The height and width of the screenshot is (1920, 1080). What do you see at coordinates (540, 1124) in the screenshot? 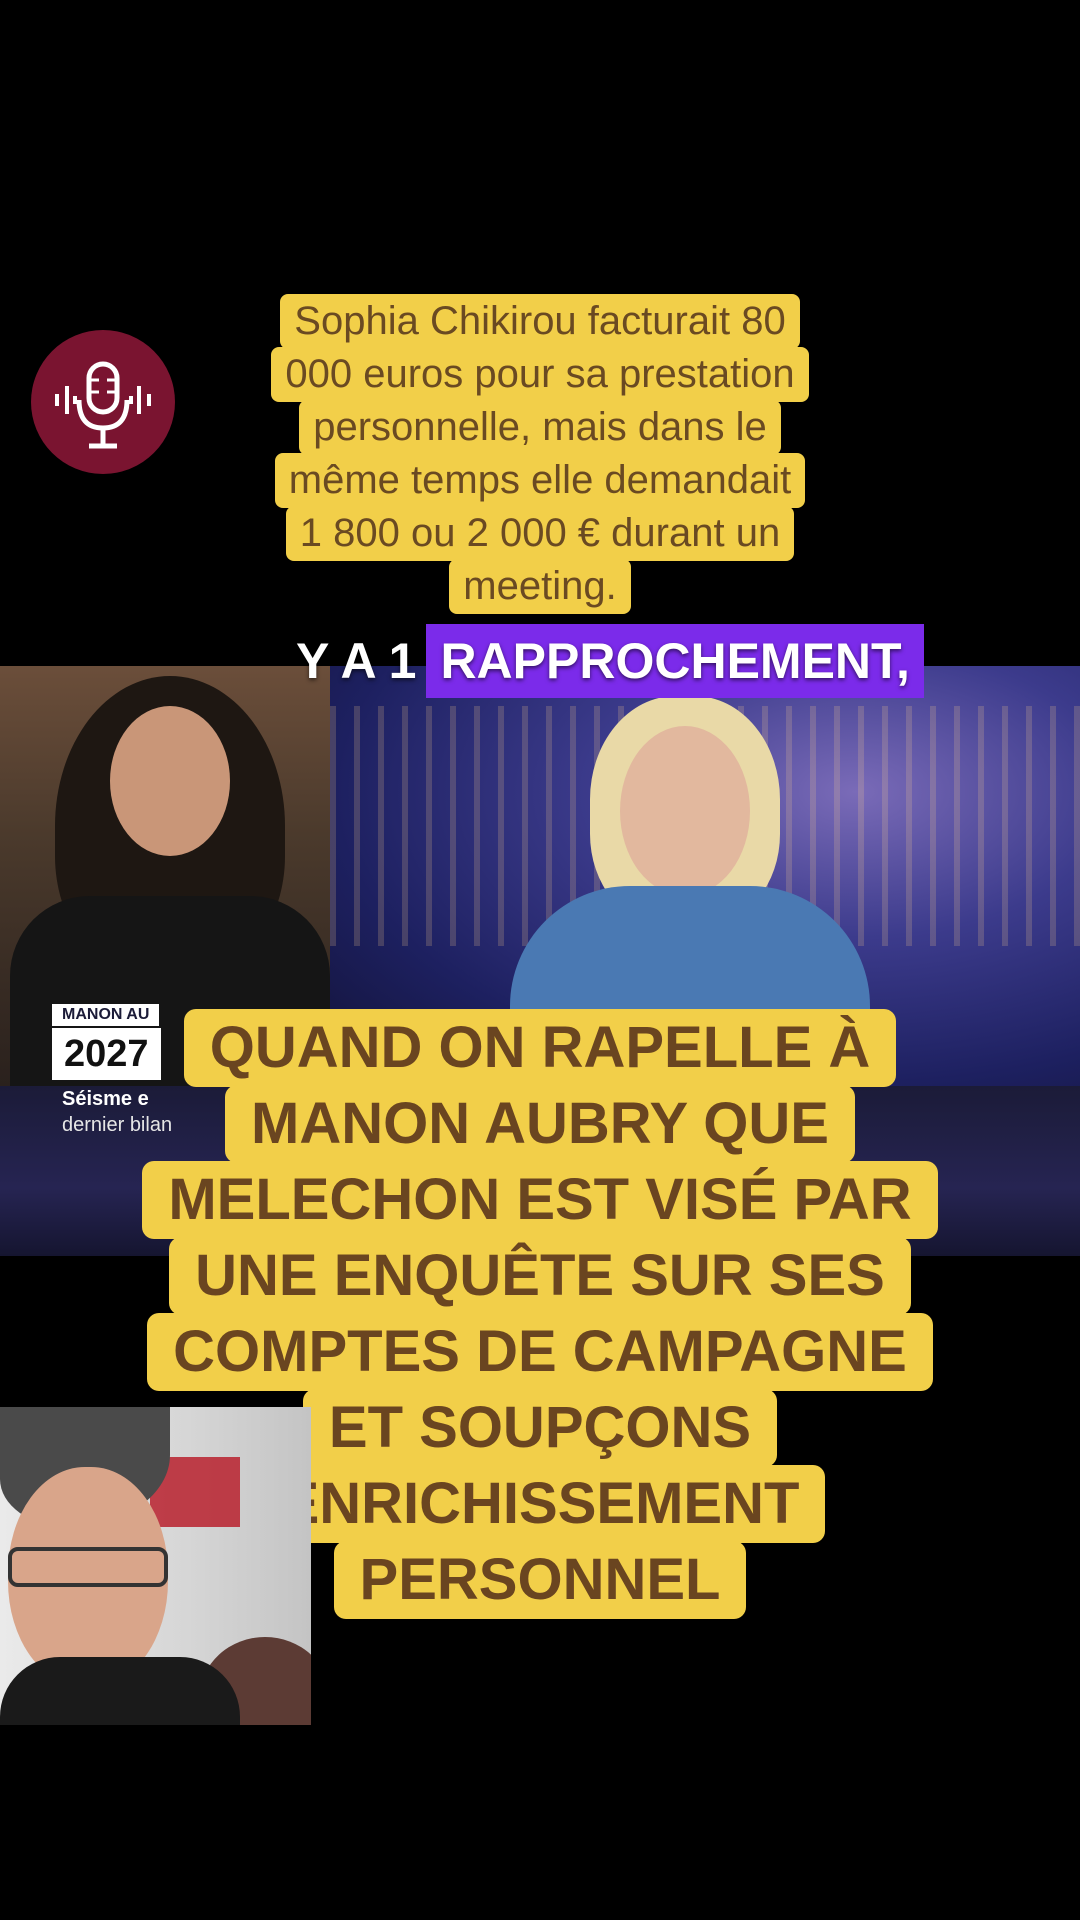
I see `main-caption-line: MANON AUBRY QUE` at bounding box center [540, 1124].